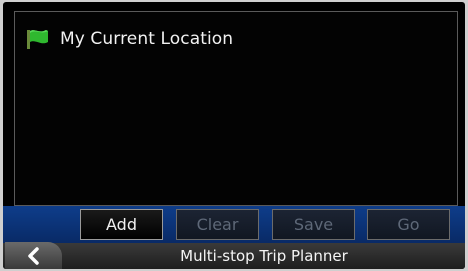 This screenshot has width=468, height=271. I want to click on back-button, so click(33, 255).